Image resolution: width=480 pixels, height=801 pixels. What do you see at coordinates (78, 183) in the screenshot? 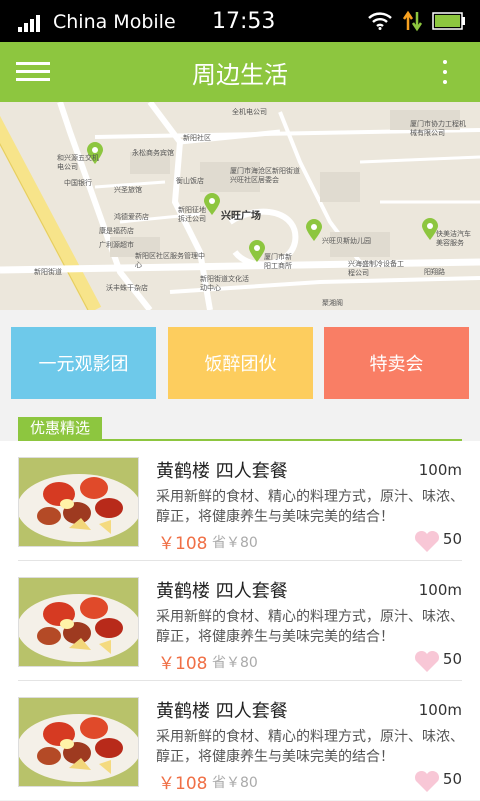
I see `map-label: 中国银行` at bounding box center [78, 183].